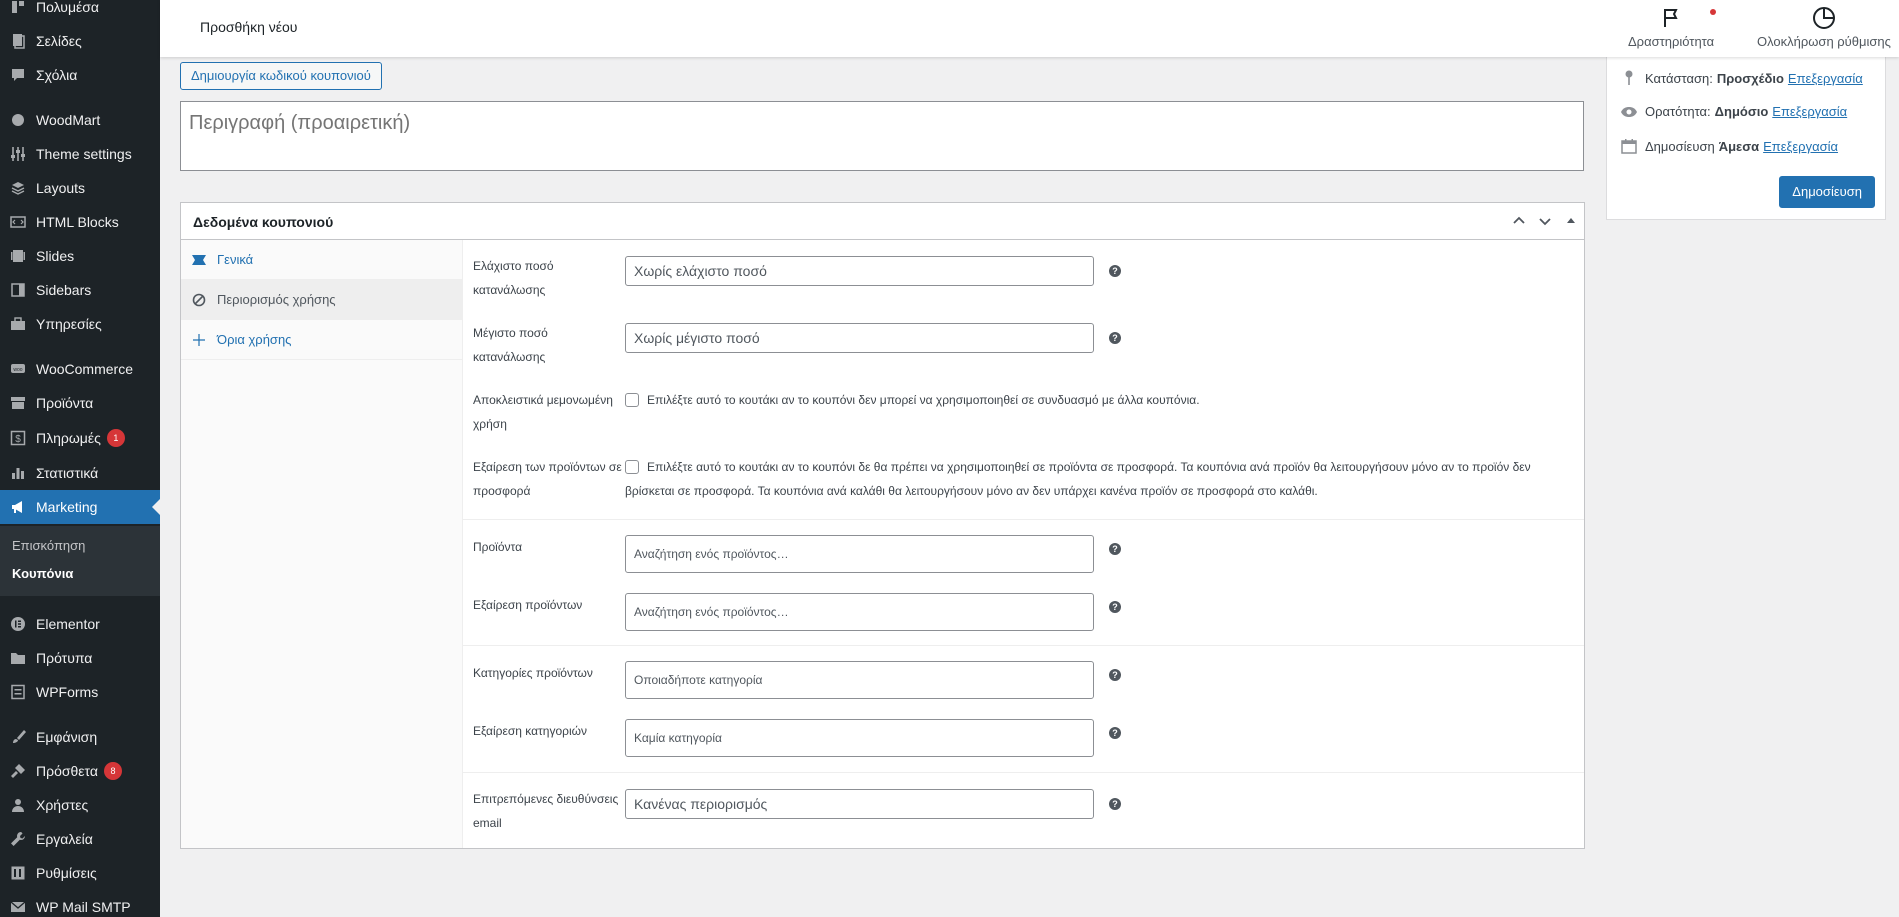 This screenshot has height=917, width=1899. What do you see at coordinates (80, 188) in the screenshot?
I see `sidebar-item-layouts: Layouts` at bounding box center [80, 188].